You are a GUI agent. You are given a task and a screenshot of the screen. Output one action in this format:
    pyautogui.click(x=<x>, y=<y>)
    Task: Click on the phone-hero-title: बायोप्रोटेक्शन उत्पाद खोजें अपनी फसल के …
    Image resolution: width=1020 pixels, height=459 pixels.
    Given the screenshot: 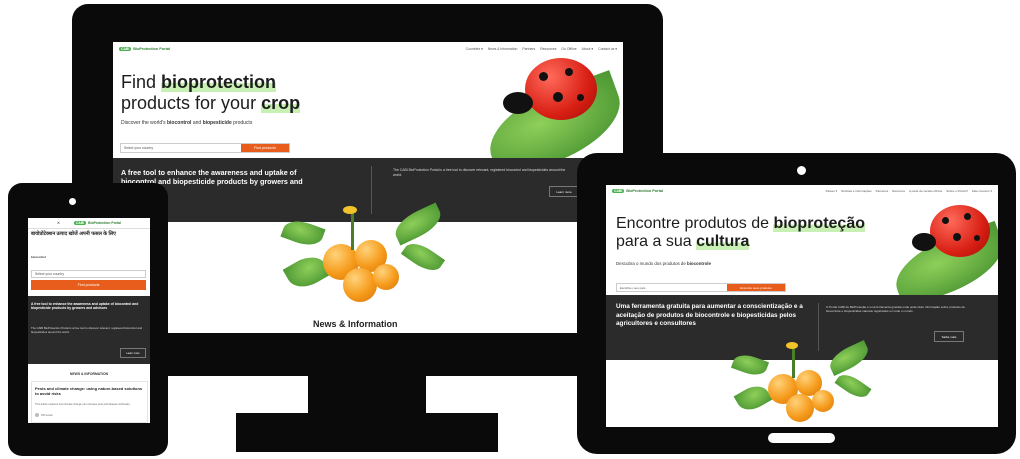 What is the action you would take?
    pyautogui.click(x=73, y=234)
    